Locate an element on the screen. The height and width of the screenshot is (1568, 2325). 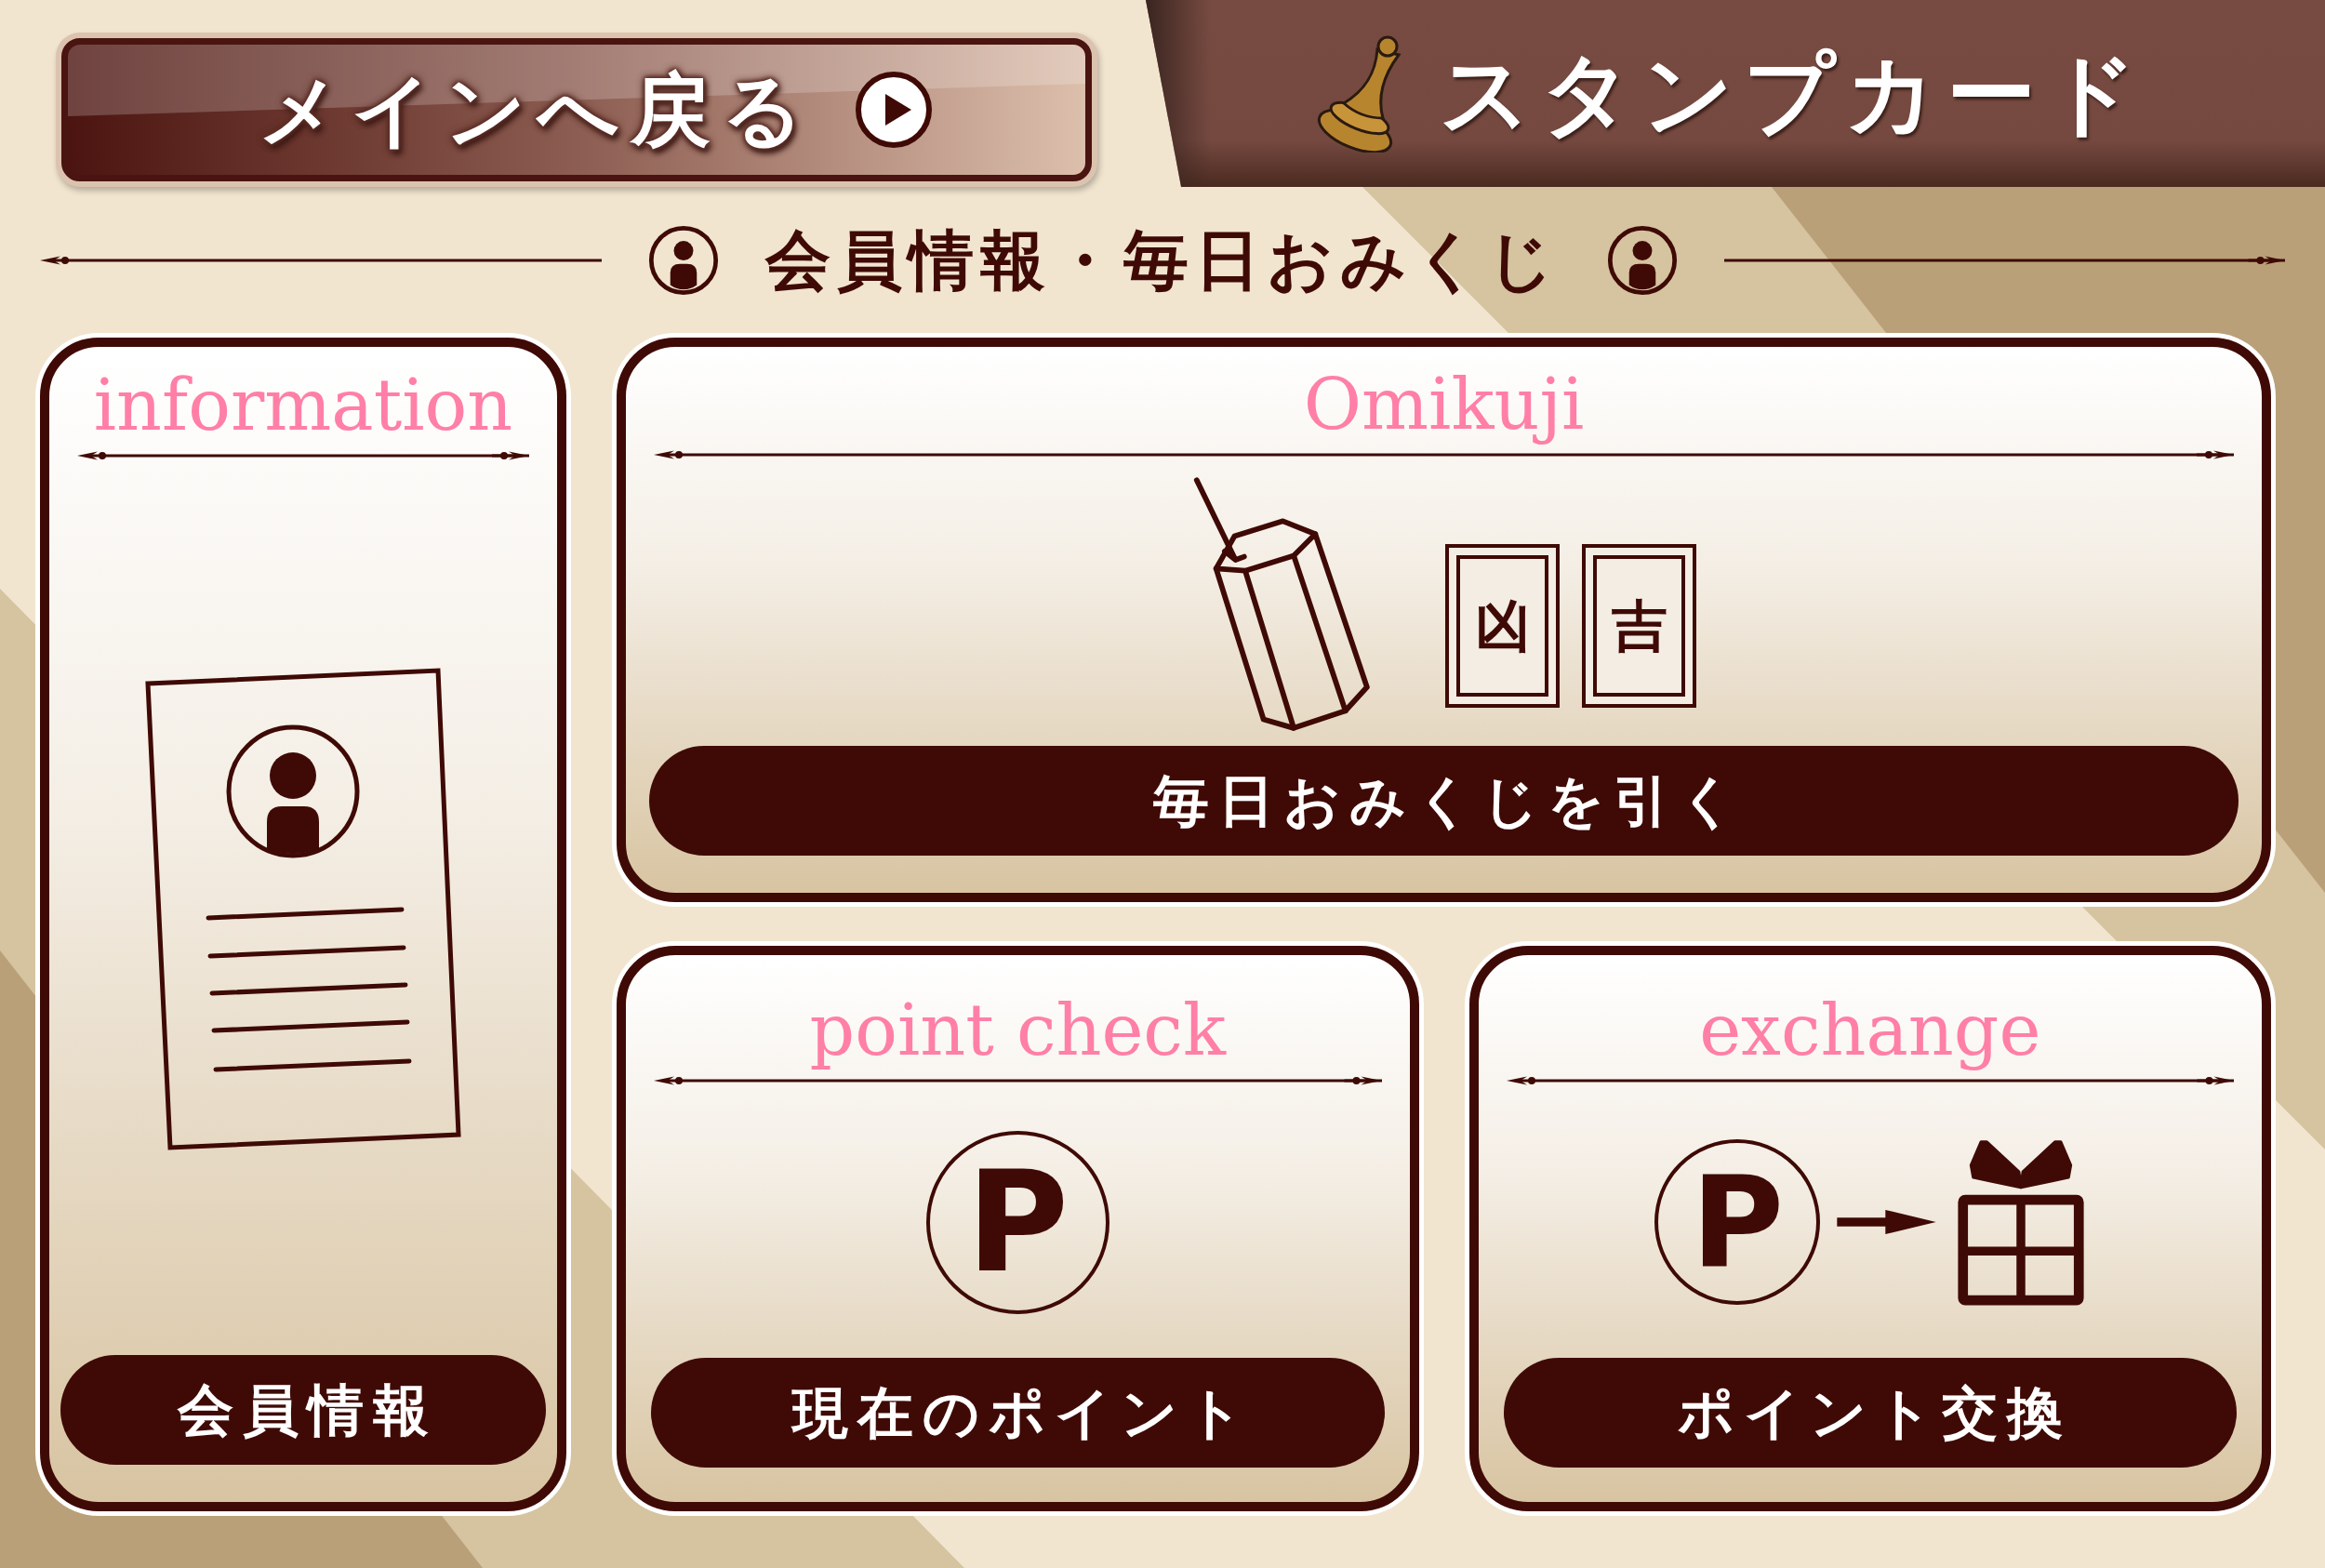
play-icon is located at coordinates (893, 110).